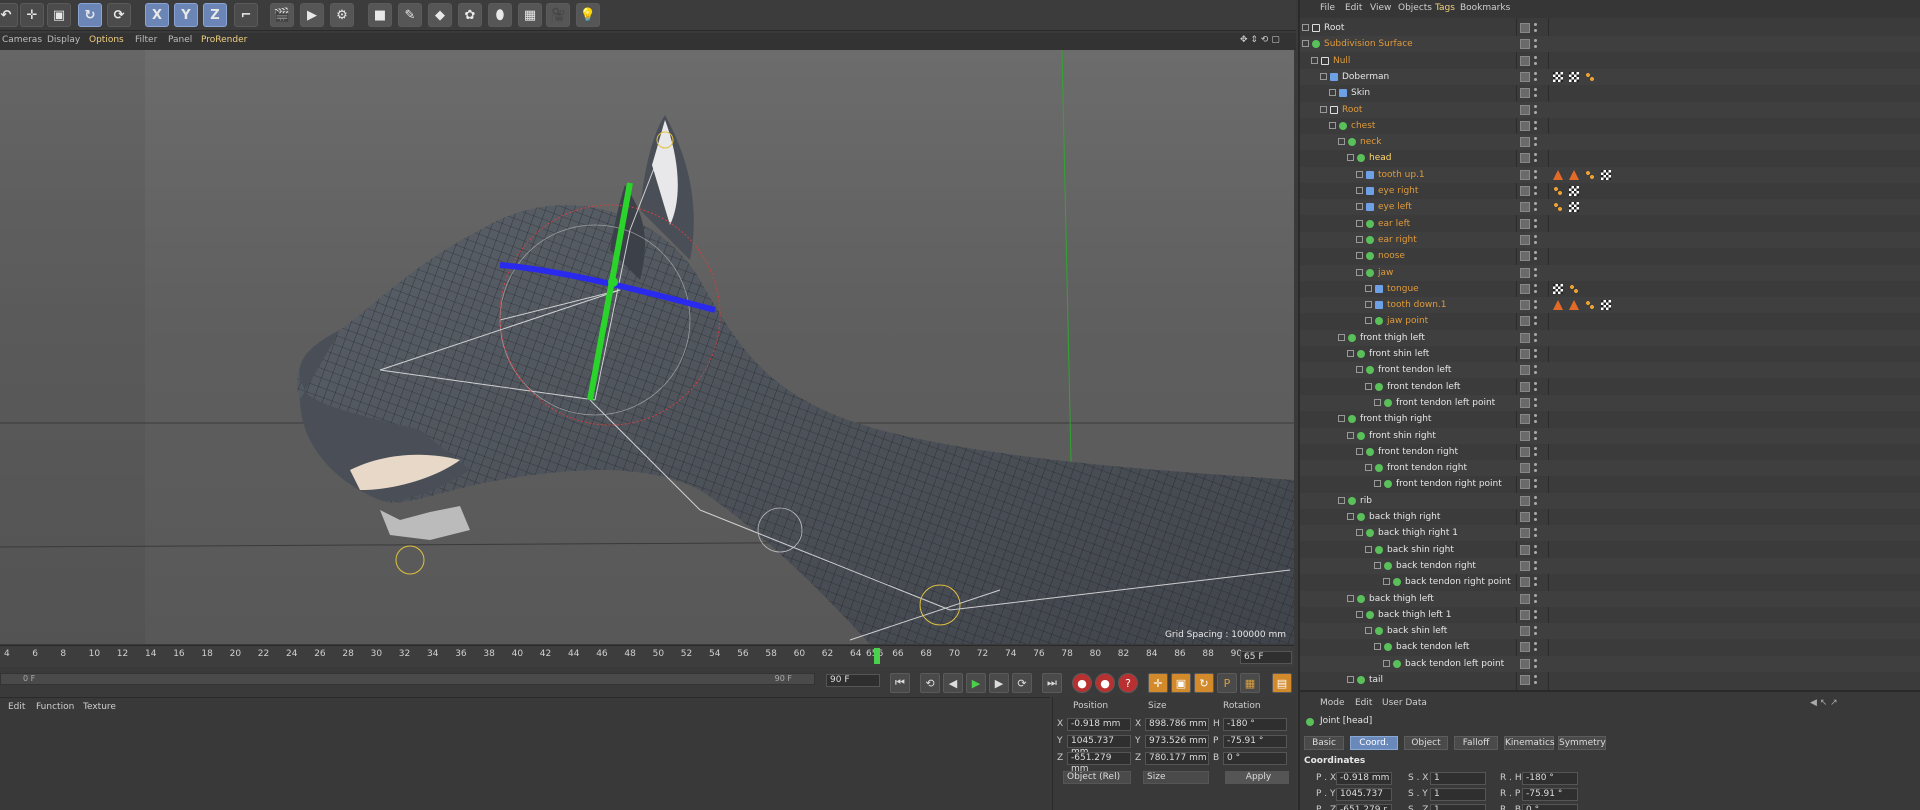  What do you see at coordinates (157, 15) in the screenshot?
I see `x-axis-button: X` at bounding box center [157, 15].